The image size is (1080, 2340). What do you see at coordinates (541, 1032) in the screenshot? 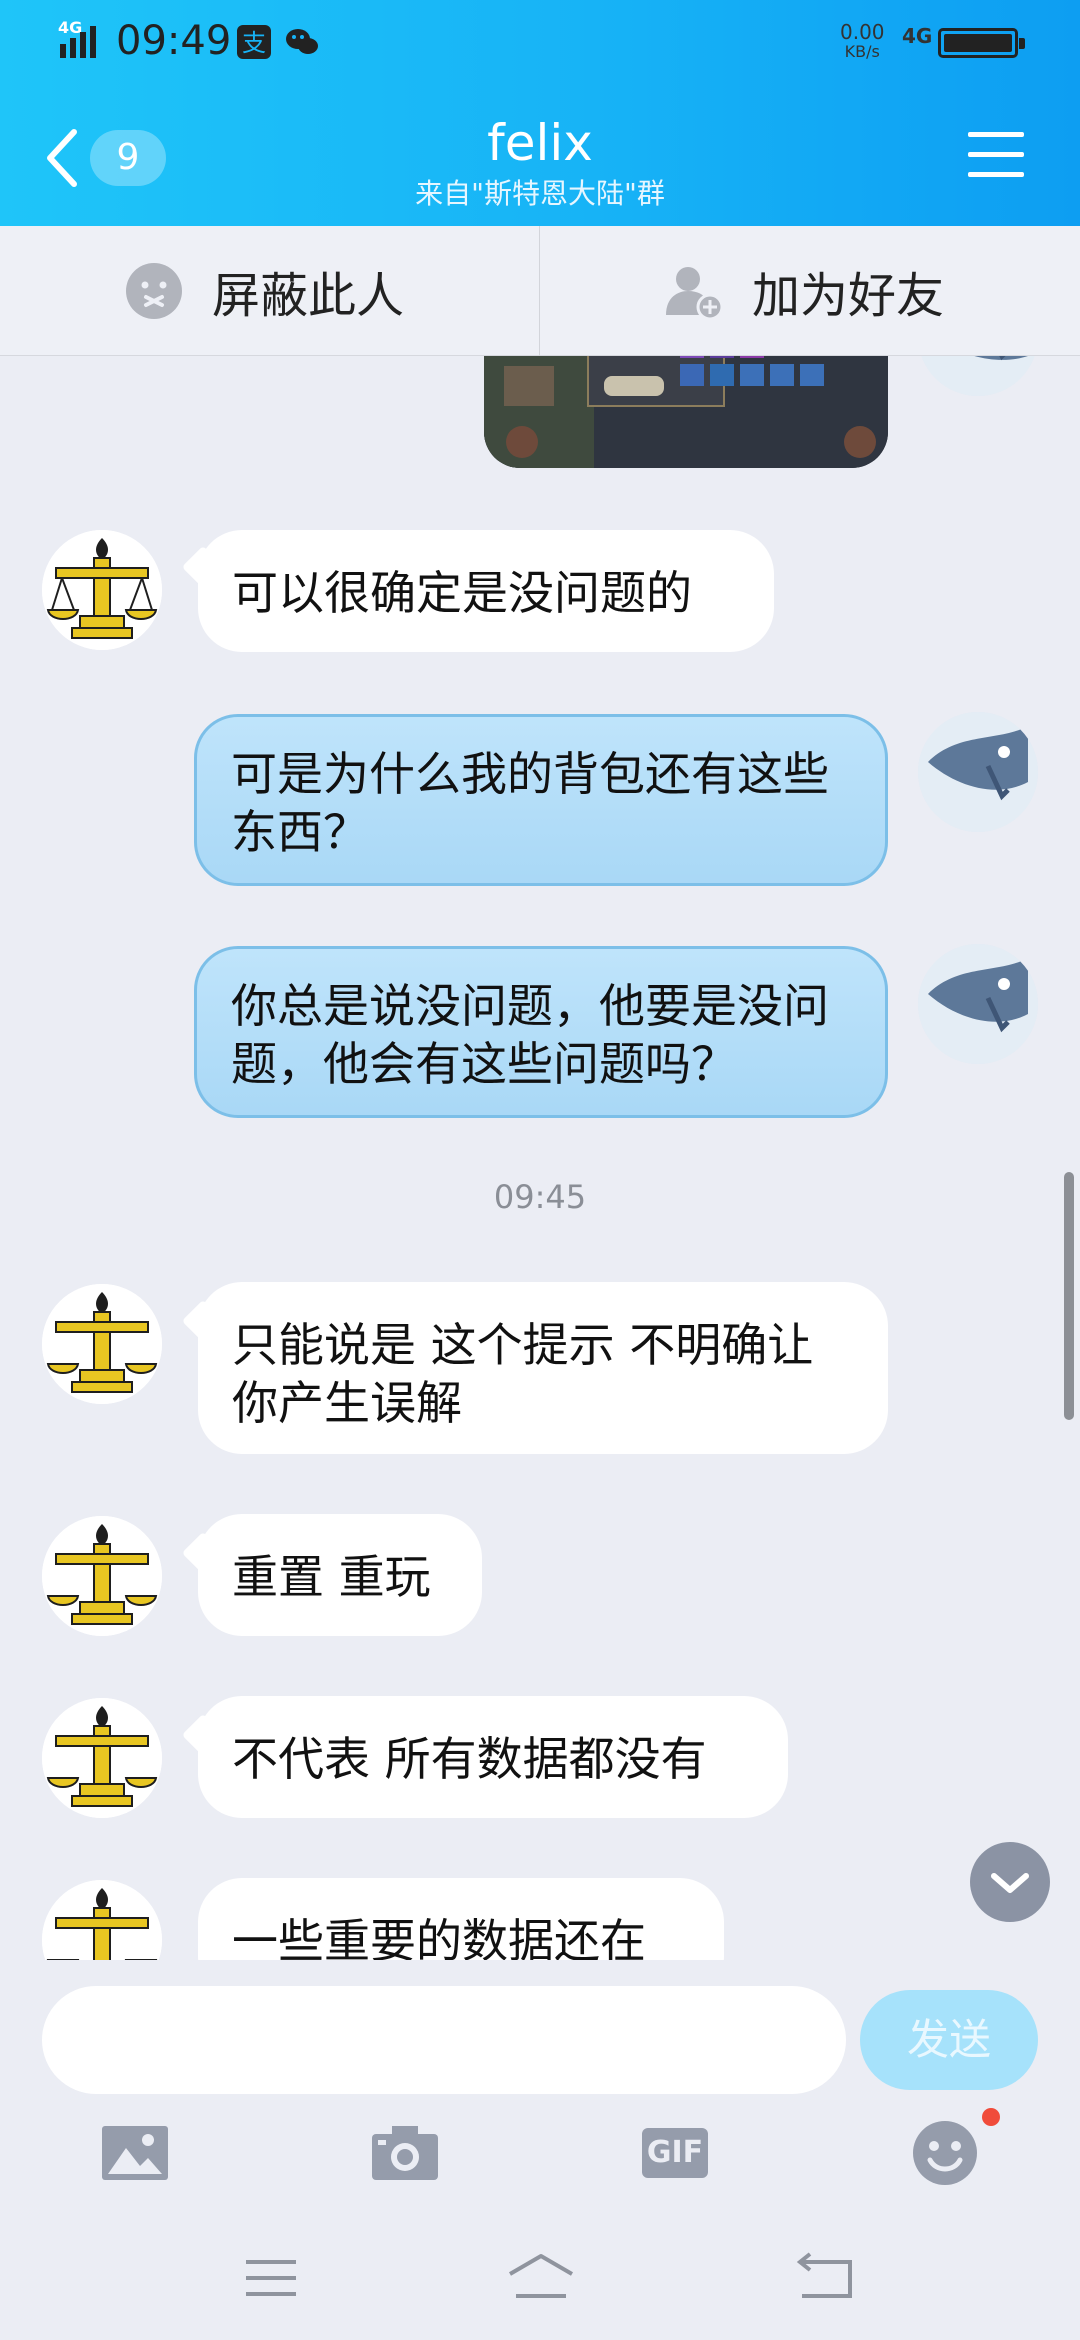
I see `my-message-bubble: 你总是说没问题，他要是没问题，他会有这些问题吗？` at bounding box center [541, 1032].